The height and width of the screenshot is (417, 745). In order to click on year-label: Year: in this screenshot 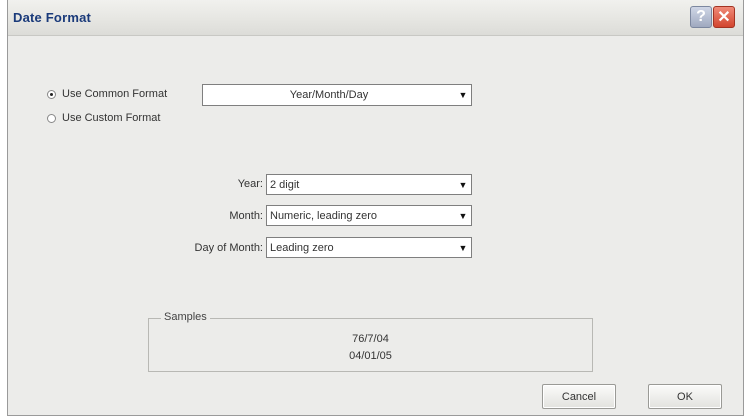, I will do `click(250, 184)`.